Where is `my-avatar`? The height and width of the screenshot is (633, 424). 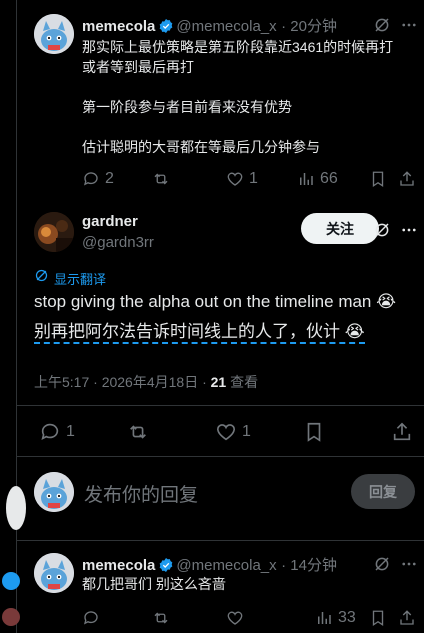
my-avatar is located at coordinates (54, 492).